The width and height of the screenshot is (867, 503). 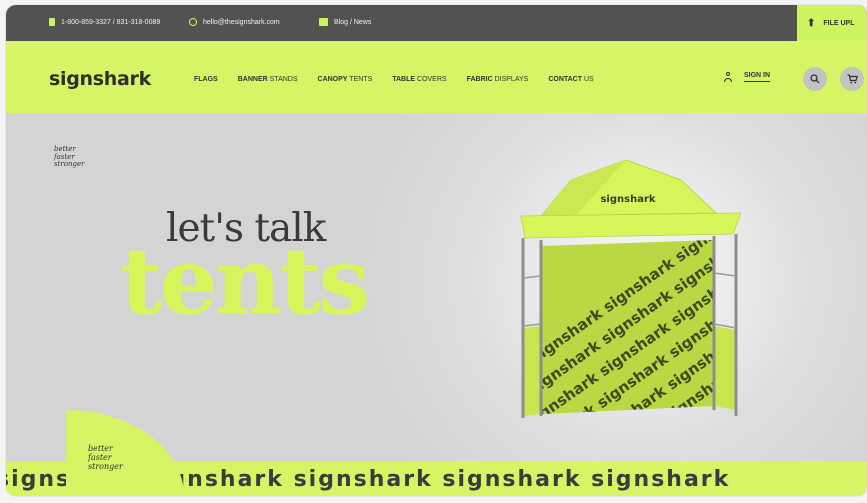 I want to click on email-link: hello@thesignshark.com, so click(x=234, y=22).